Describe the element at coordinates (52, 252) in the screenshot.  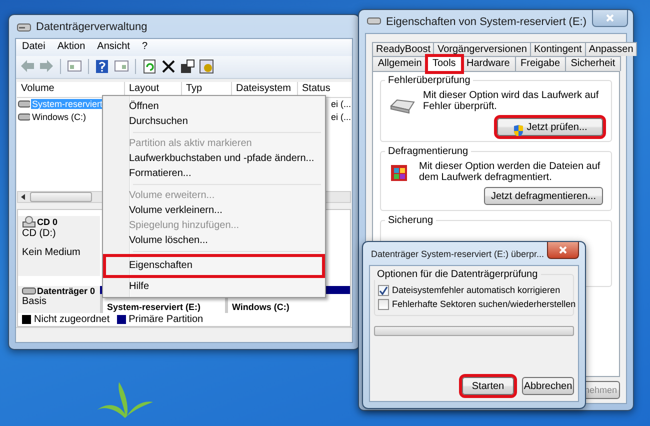
I see `disk-info: Kein Medium` at that location.